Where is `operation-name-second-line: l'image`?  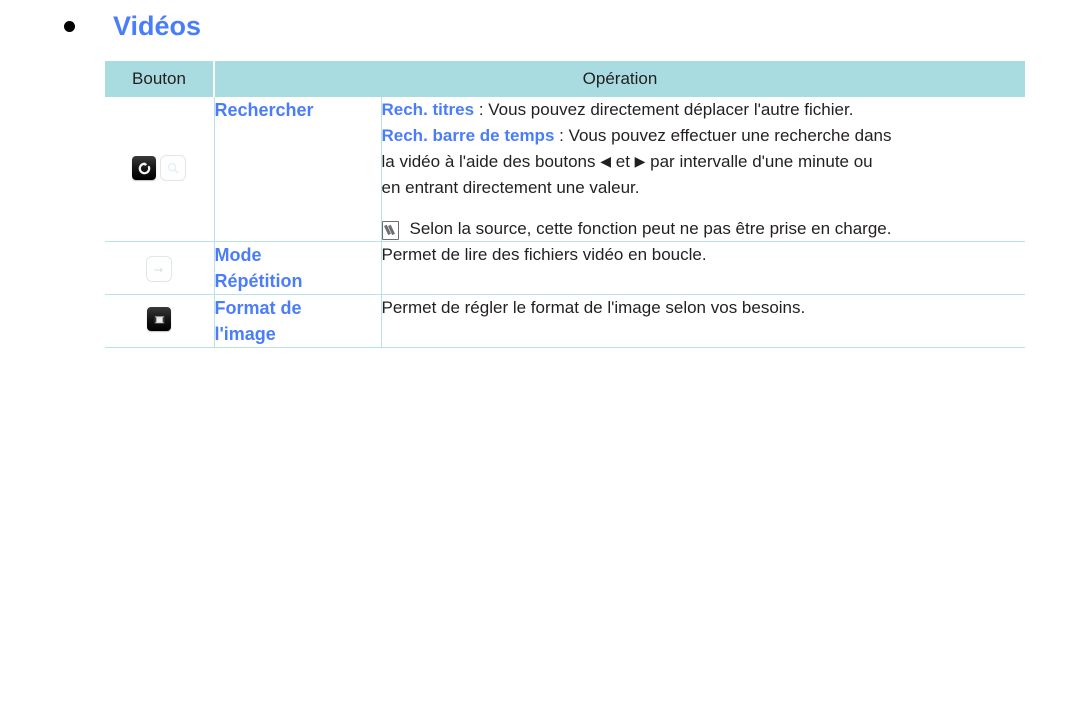
operation-name-second-line: l'image is located at coordinates (245, 334).